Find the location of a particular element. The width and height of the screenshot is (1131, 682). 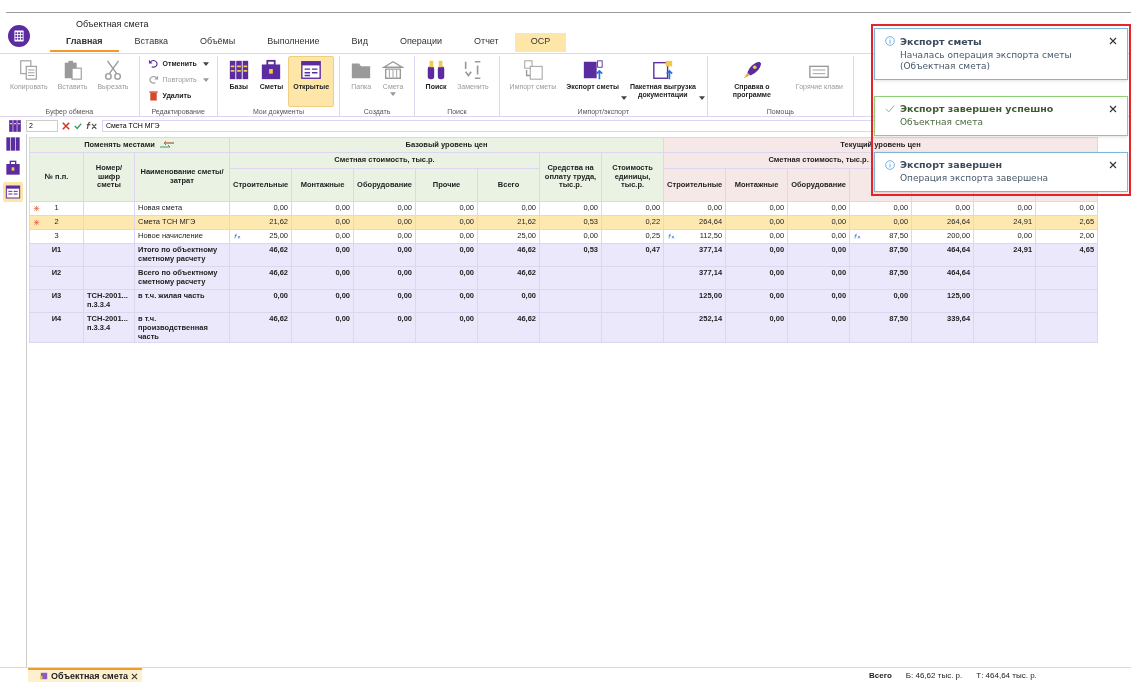

export-icon is located at coordinates (592, 70).